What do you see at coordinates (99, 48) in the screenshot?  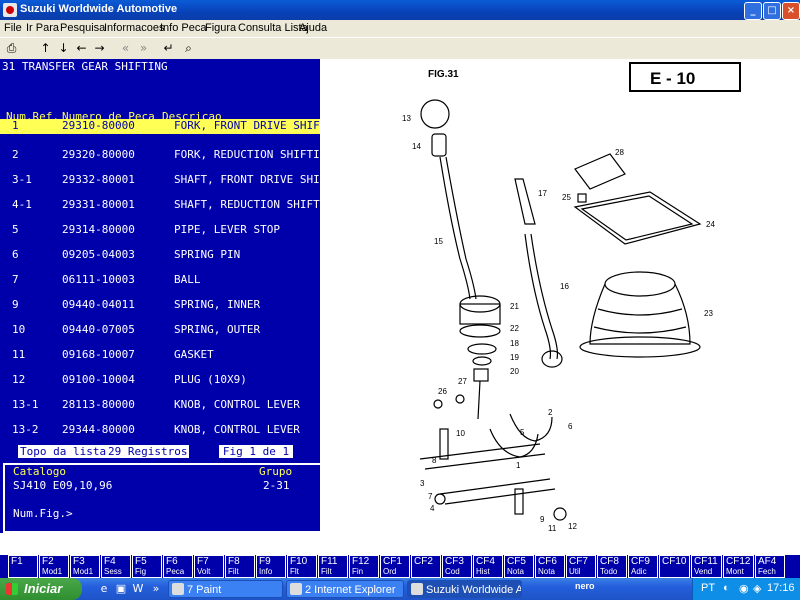 I see `arrow-right-icon: →` at bounding box center [99, 48].